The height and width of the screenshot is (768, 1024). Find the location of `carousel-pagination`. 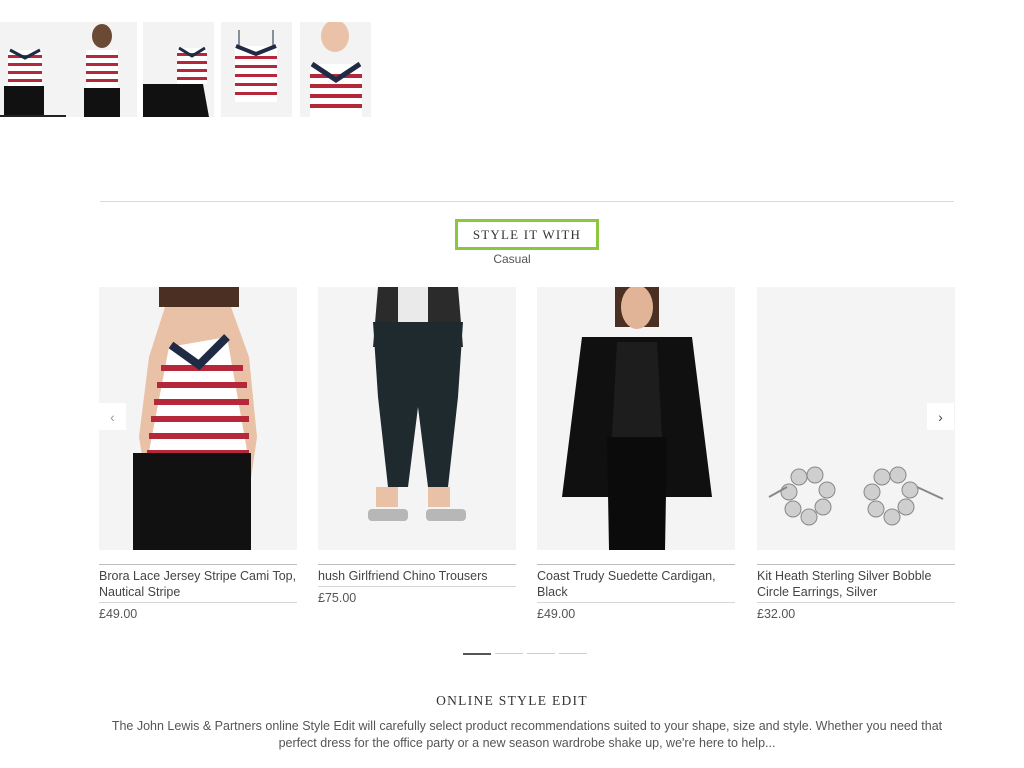

carousel-pagination is located at coordinates (525, 654).